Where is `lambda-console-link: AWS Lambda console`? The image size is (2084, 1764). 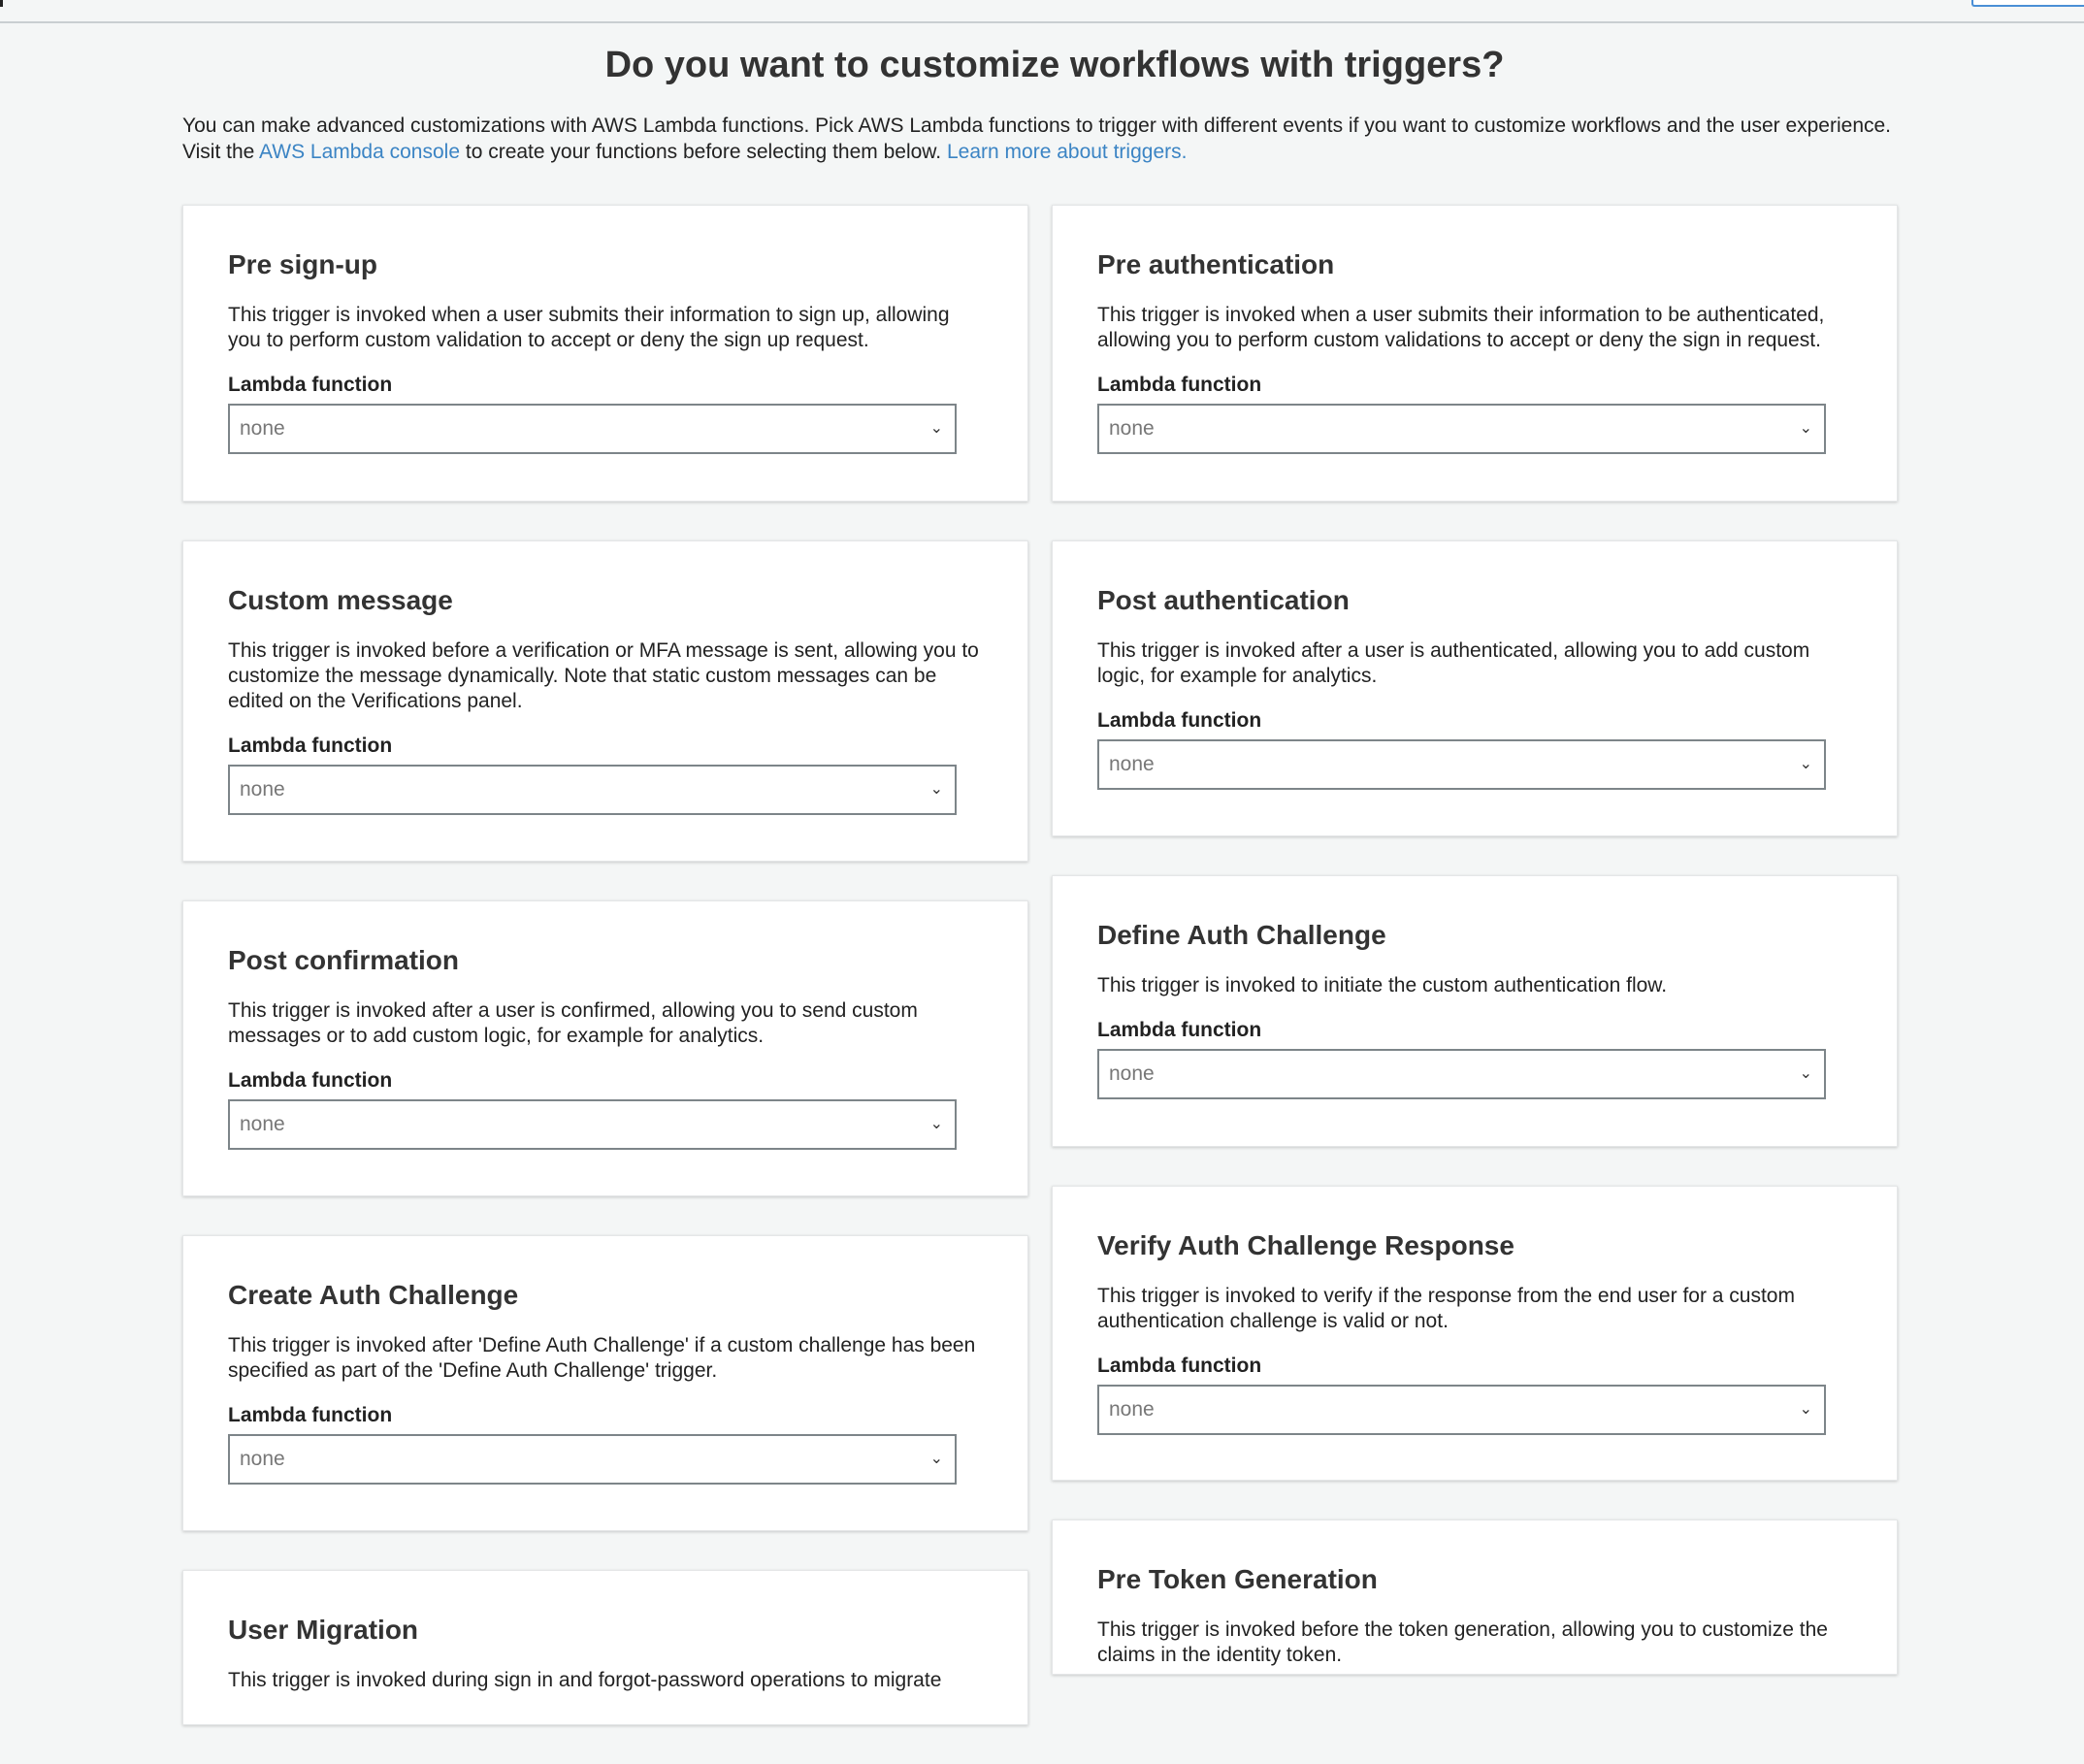 lambda-console-link: AWS Lambda console is located at coordinates (359, 152).